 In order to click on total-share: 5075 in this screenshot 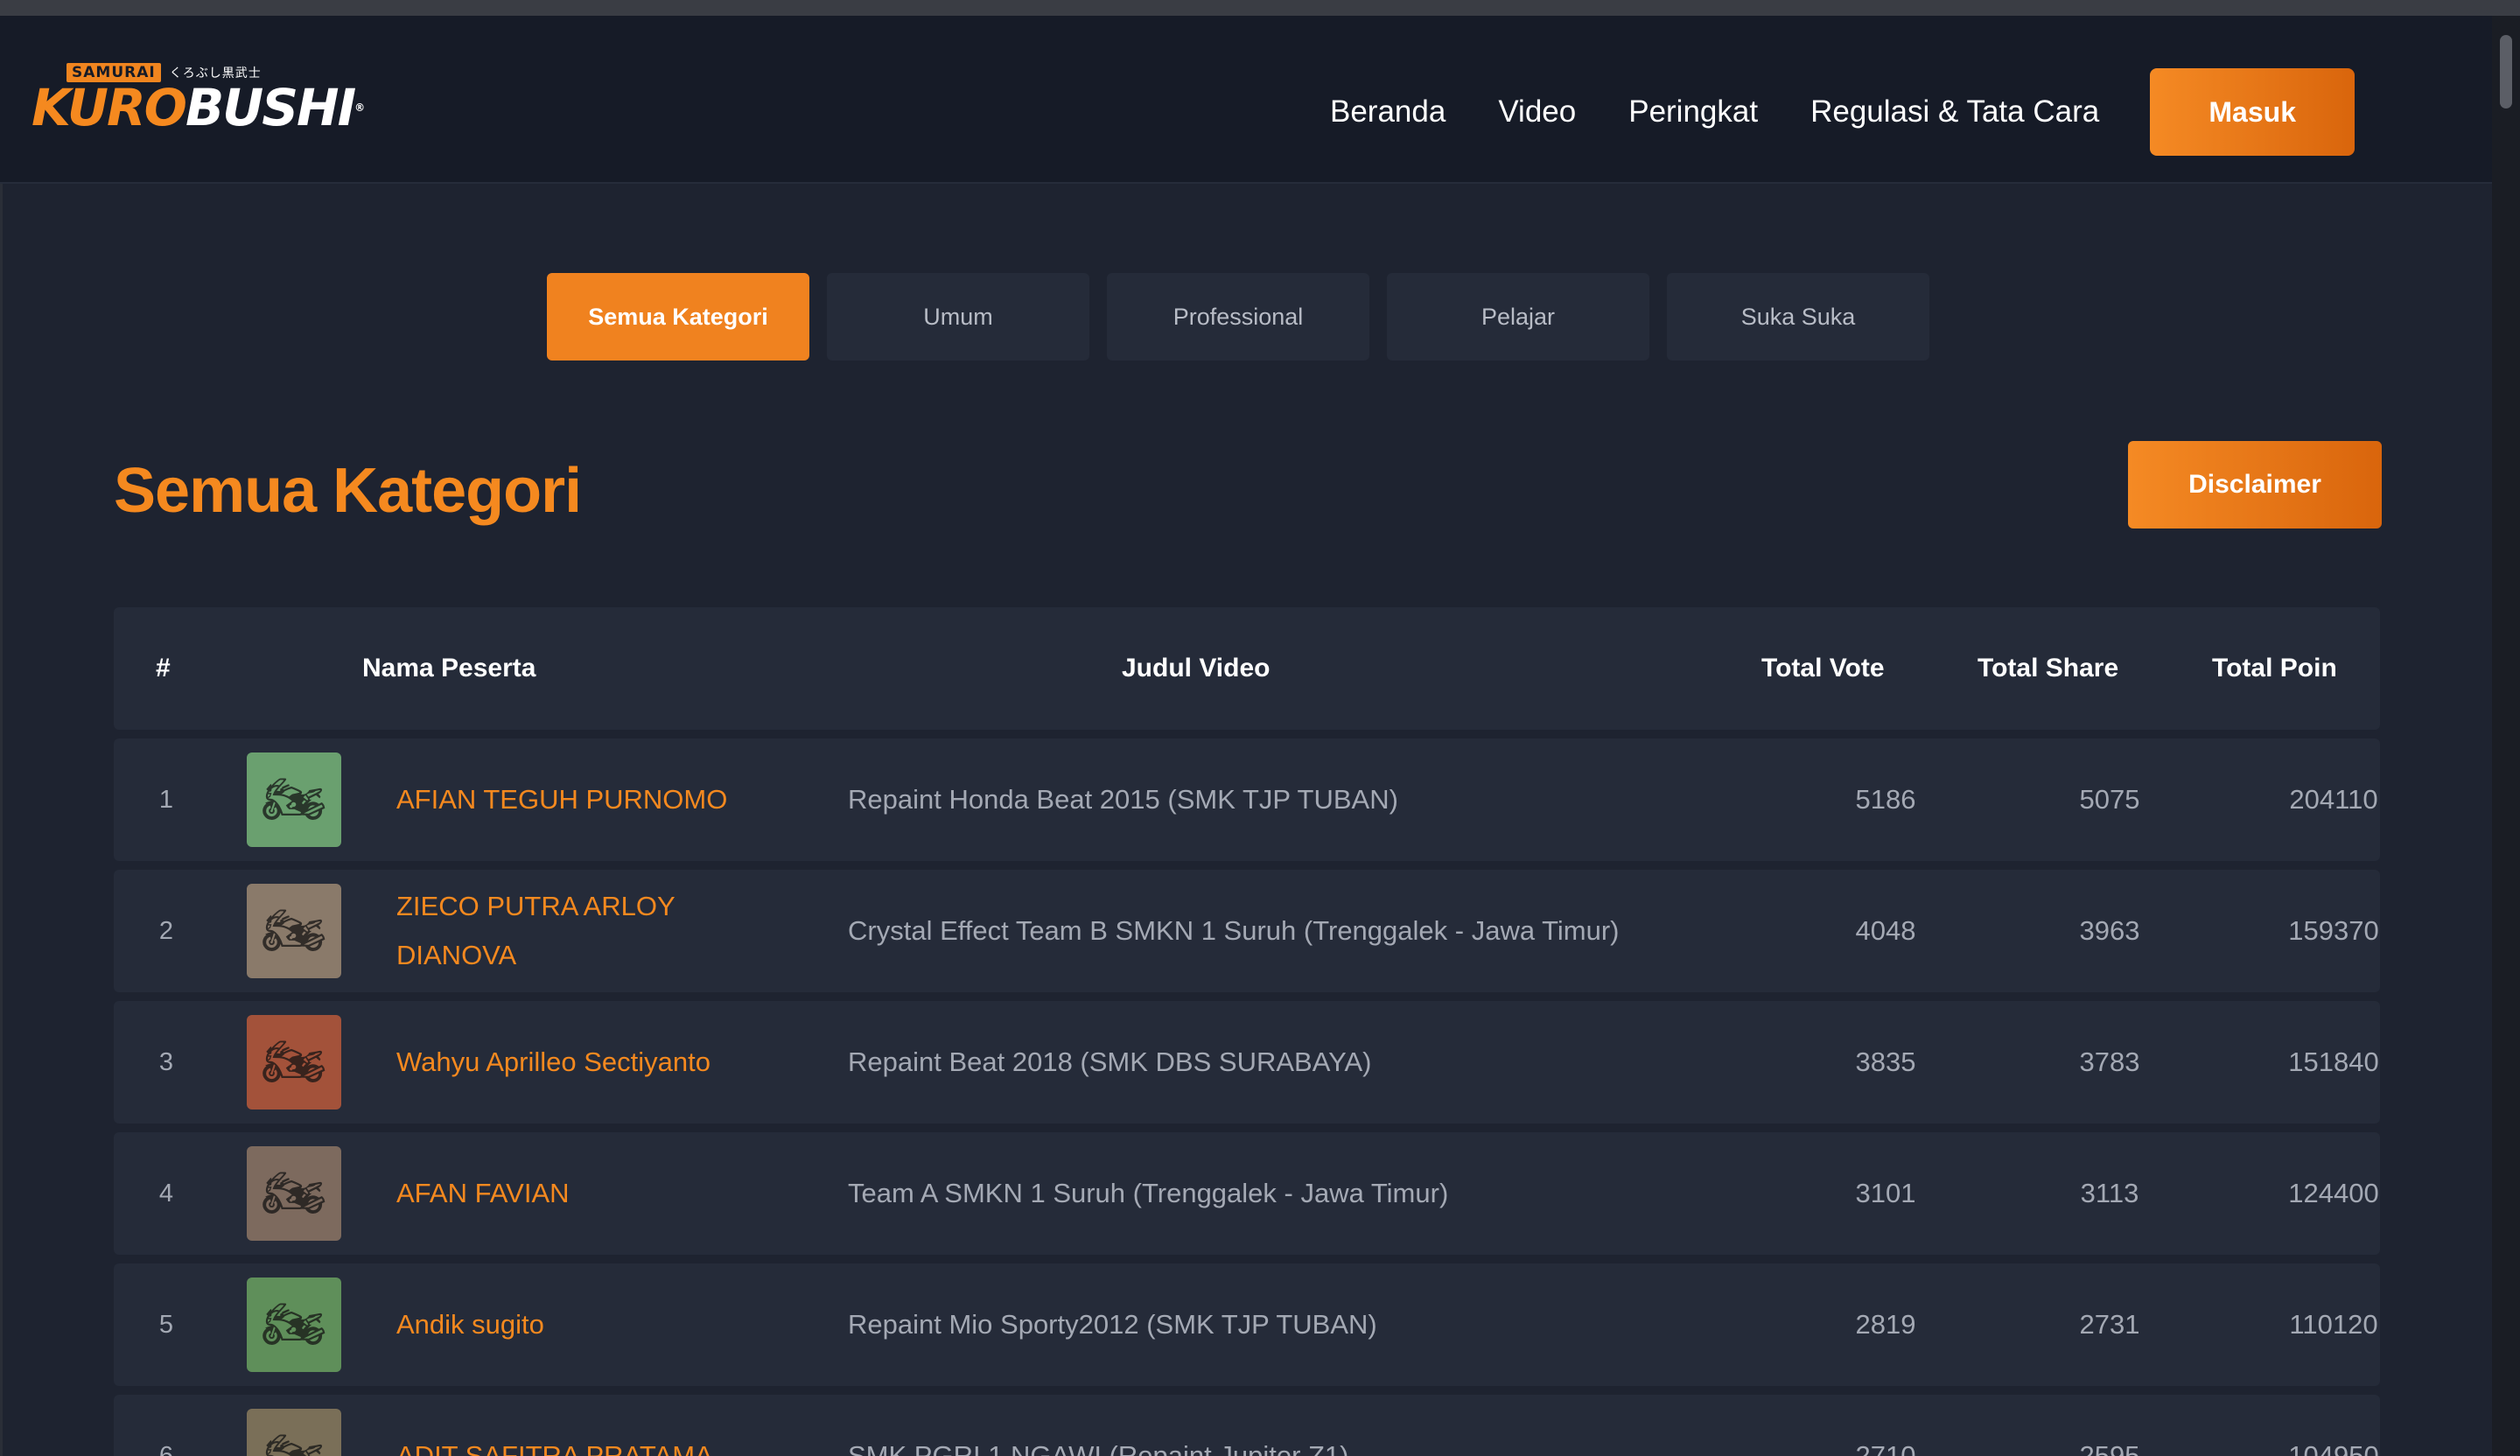, I will do `click(2109, 799)`.